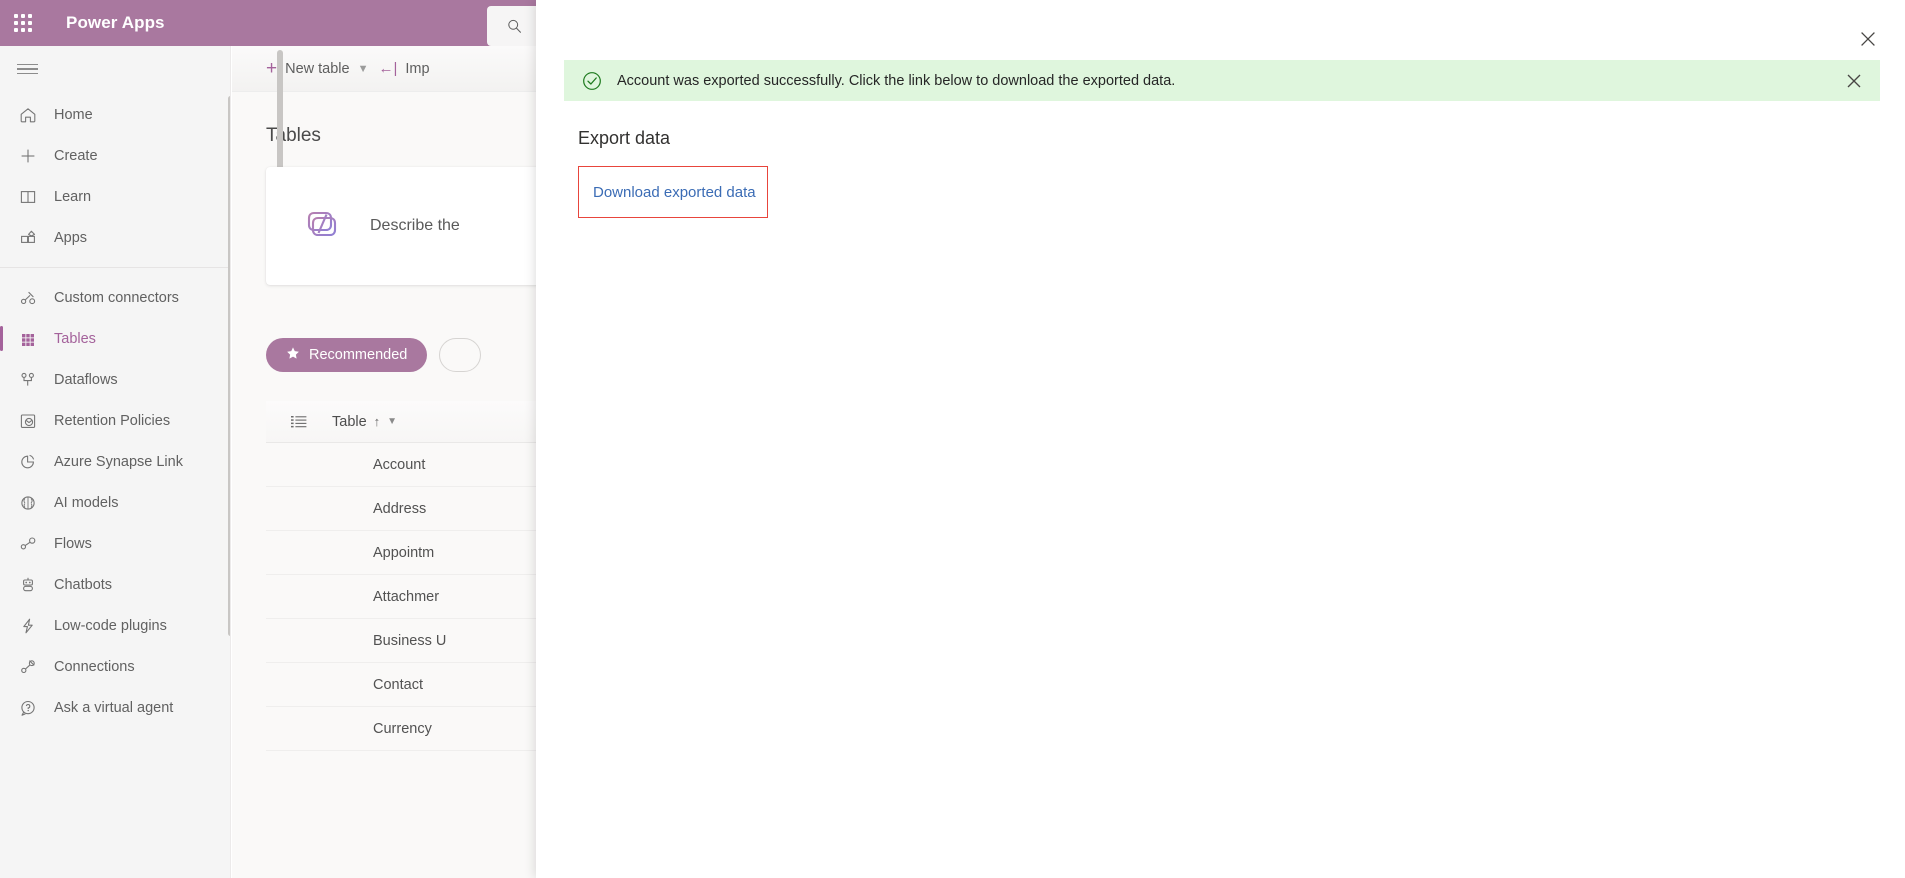 The width and height of the screenshot is (1905, 878). I want to click on sidebar-item-label: Custom connectors, so click(116, 297).